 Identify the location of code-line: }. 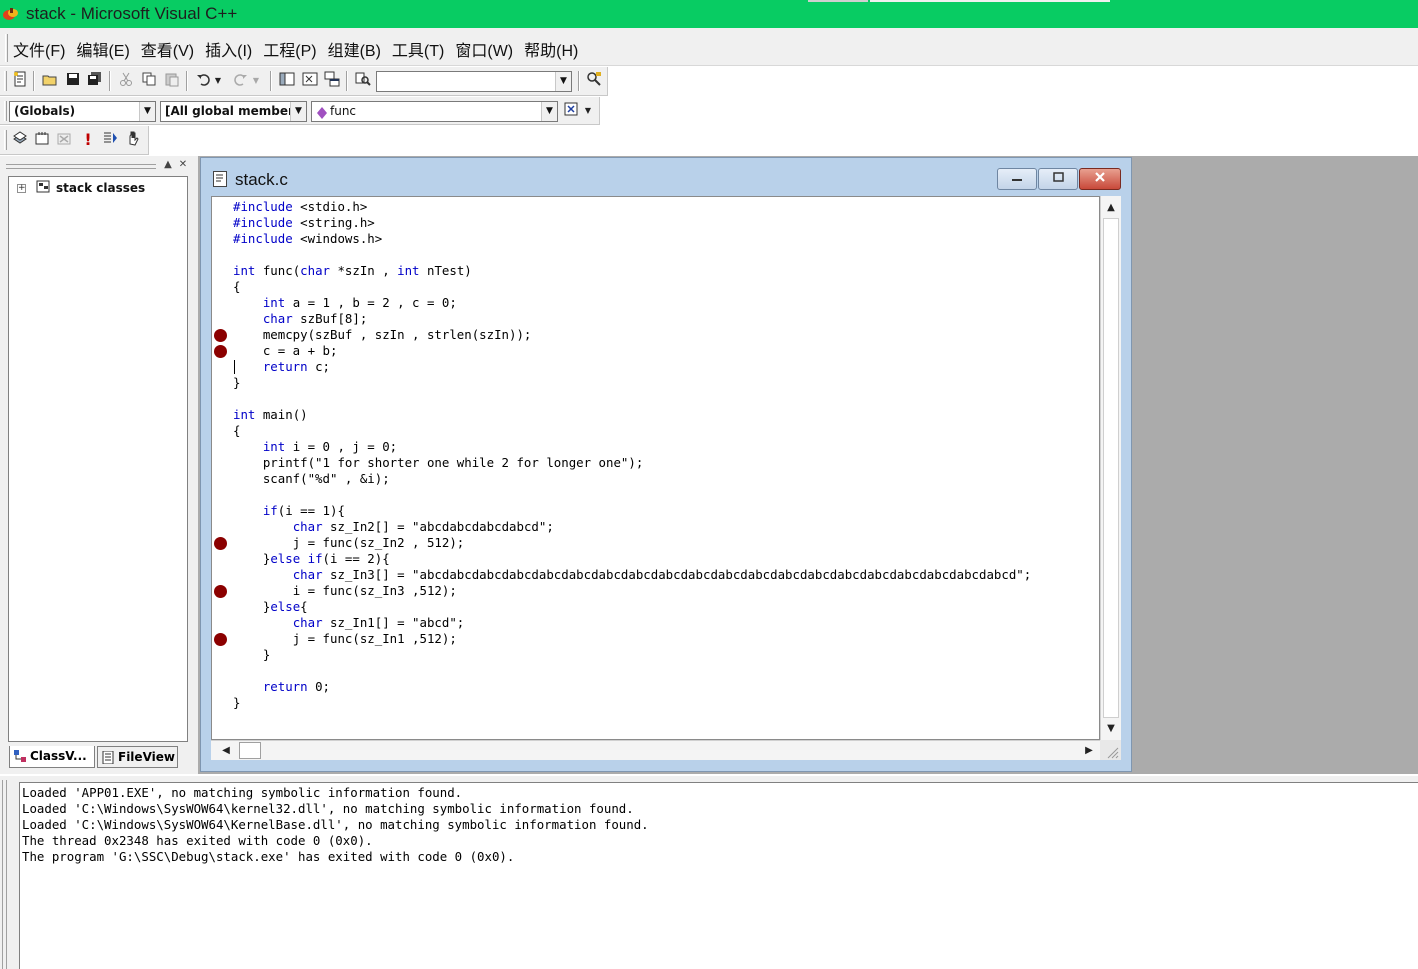
(266, 654).